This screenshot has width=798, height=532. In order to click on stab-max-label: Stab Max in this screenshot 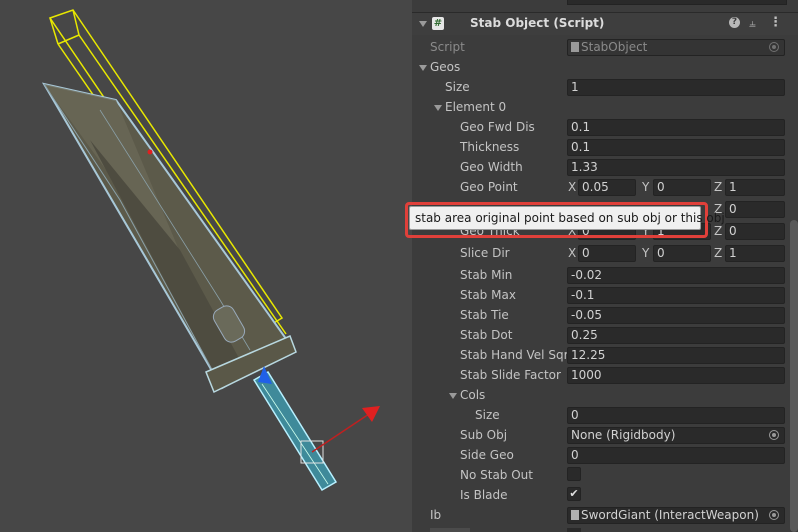, I will do `click(488, 295)`.